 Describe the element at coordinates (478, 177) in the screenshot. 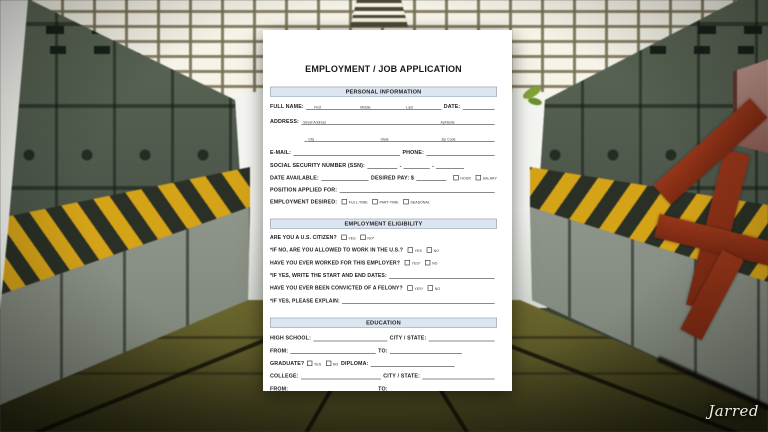

I see `checkbox-salary` at that location.